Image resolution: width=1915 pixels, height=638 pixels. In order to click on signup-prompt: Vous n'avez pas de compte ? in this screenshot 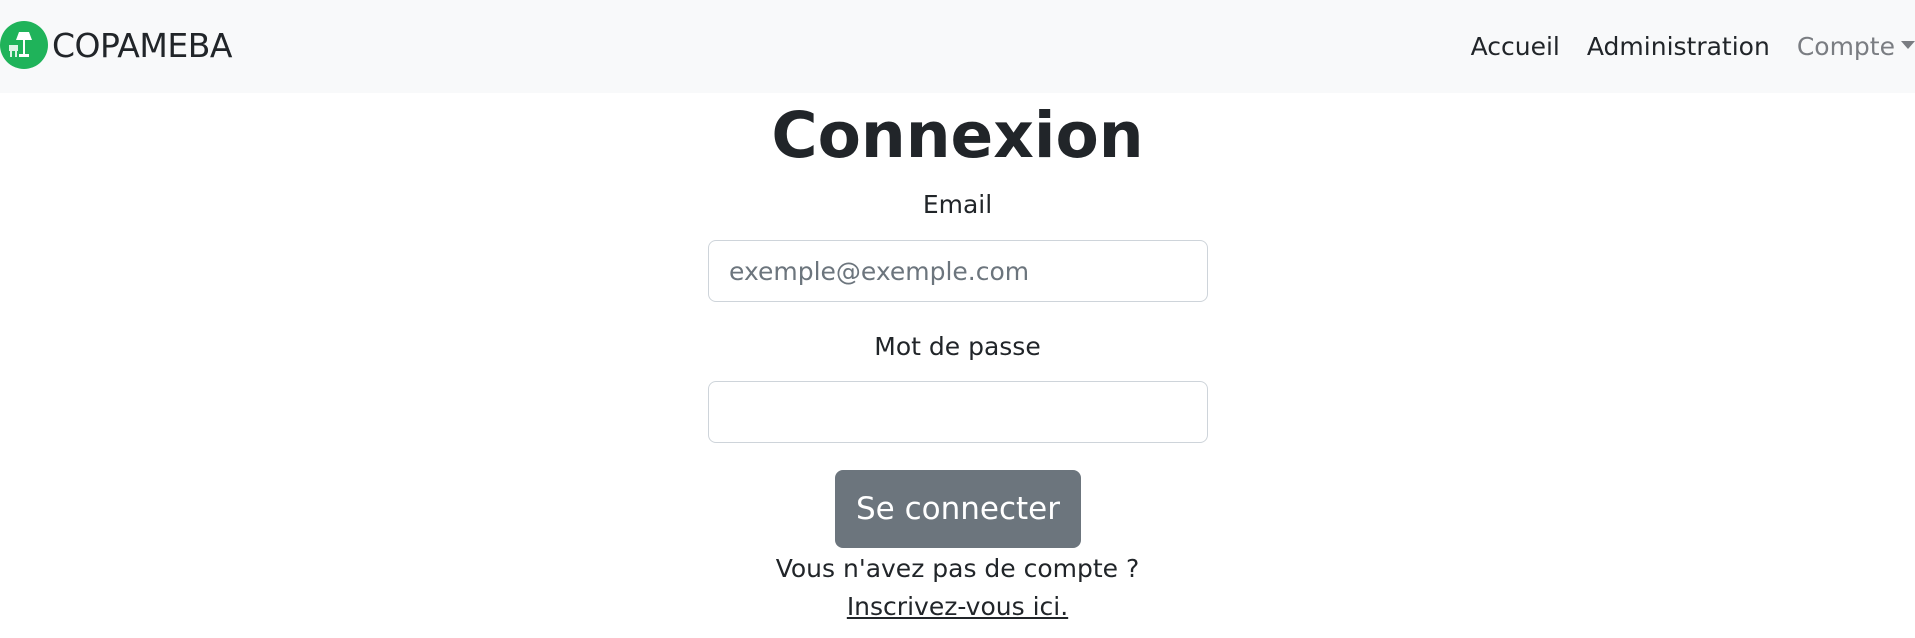, I will do `click(957, 568)`.